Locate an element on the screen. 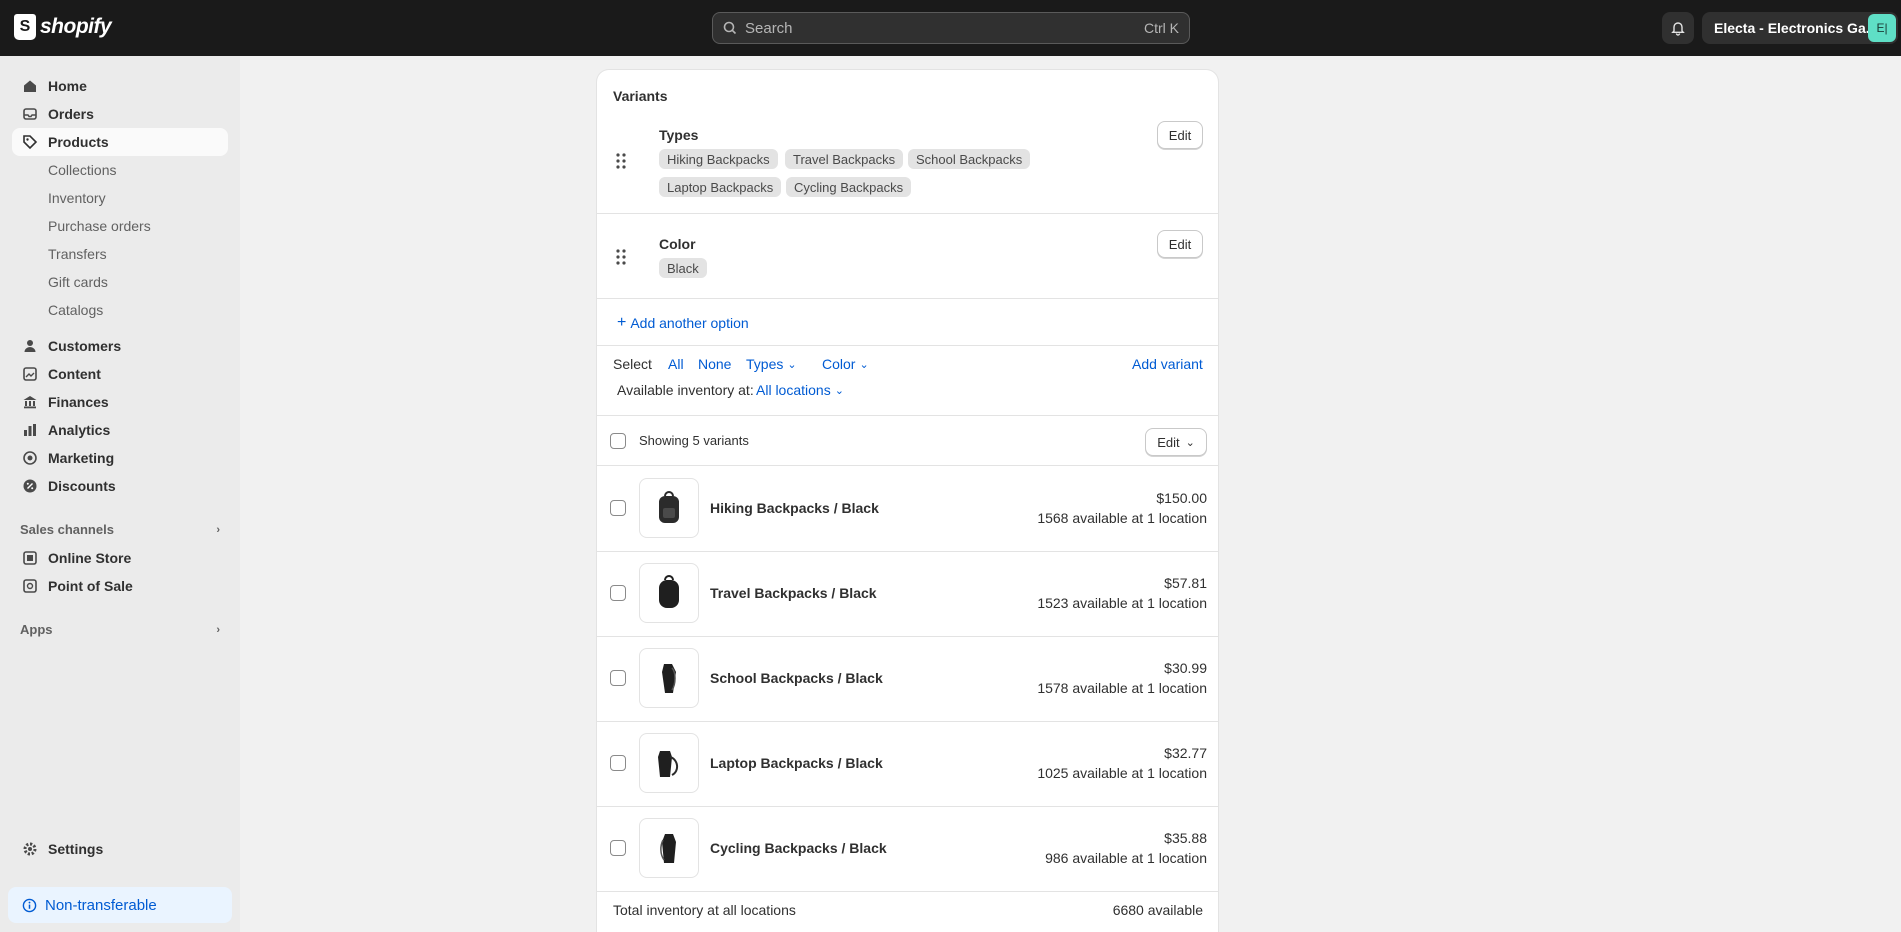 This screenshot has height=932, width=1901. locations-dropdown: All locations ⌄ is located at coordinates (800, 390).